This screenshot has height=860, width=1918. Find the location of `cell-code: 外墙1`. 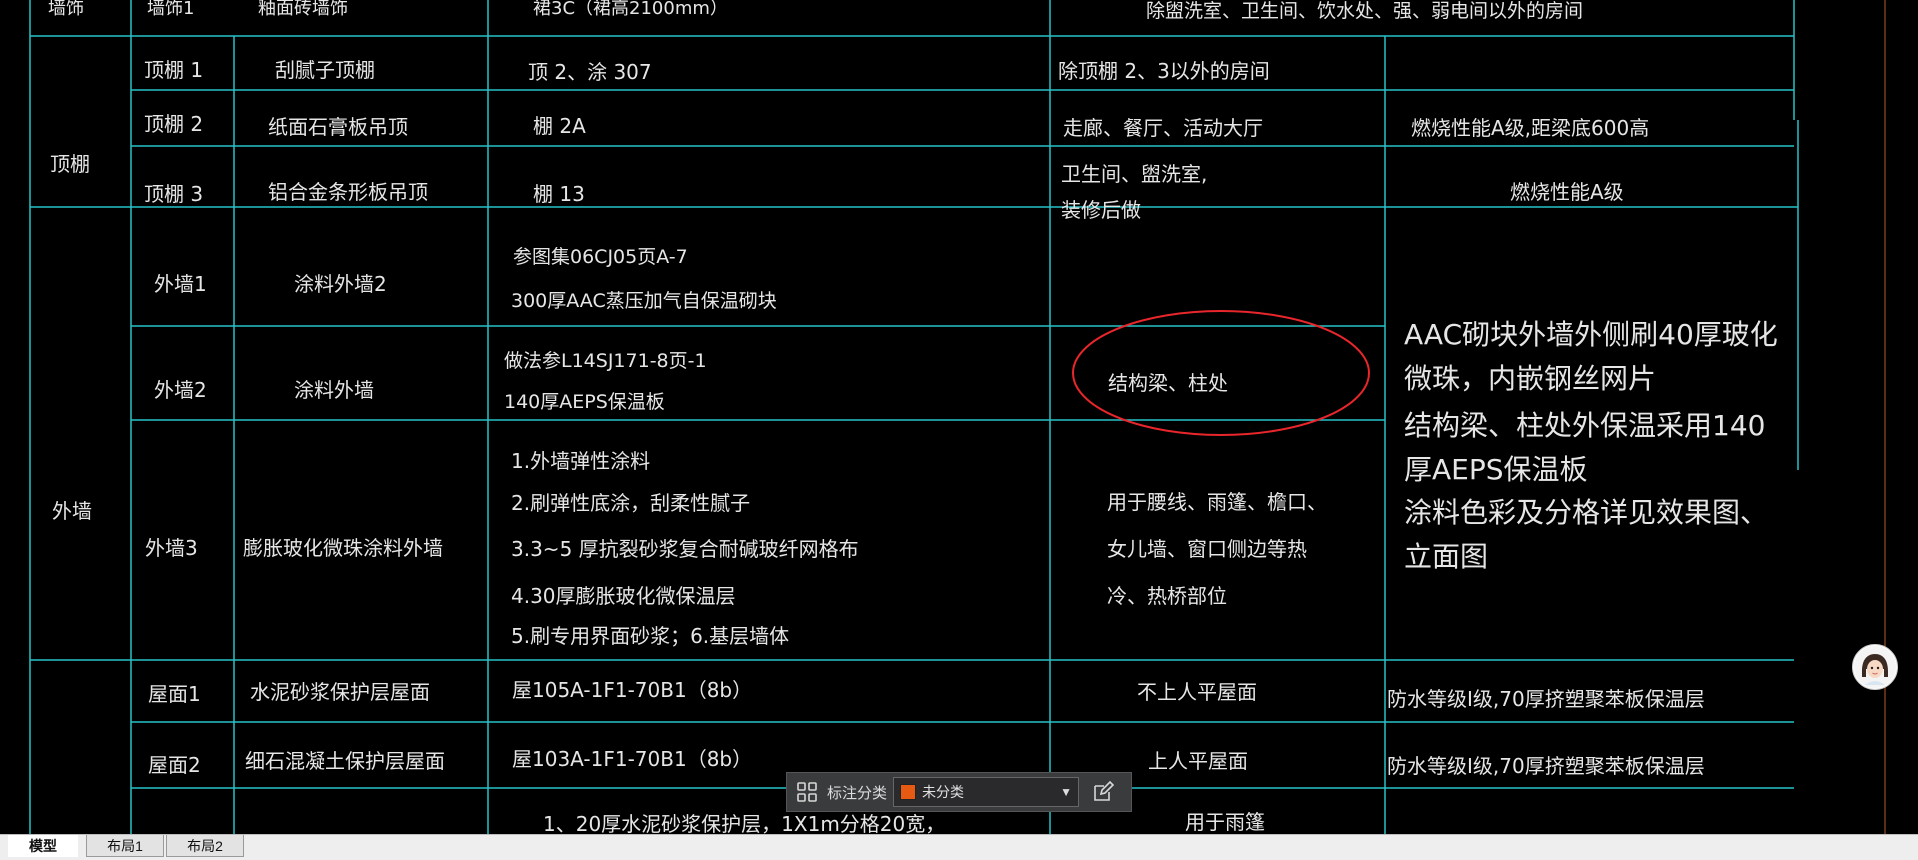

cell-code: 外墙1 is located at coordinates (180, 284).